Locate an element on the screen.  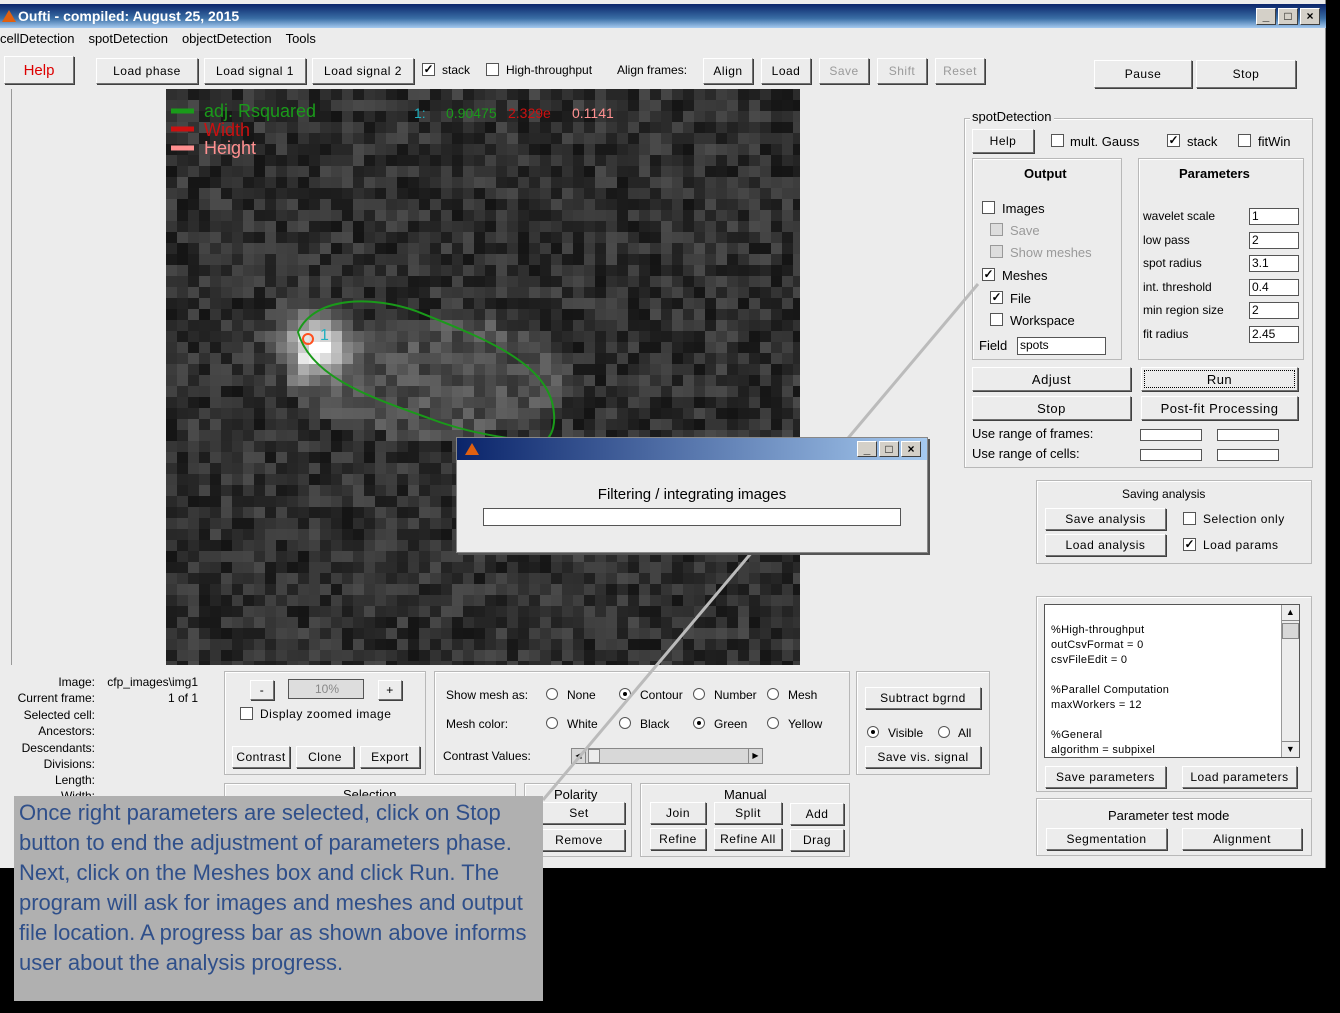
images-checkbox is located at coordinates (988, 207).